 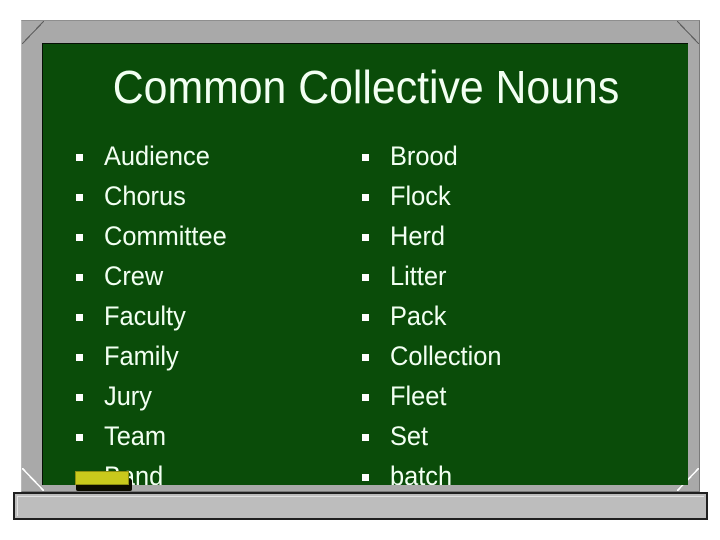 What do you see at coordinates (33, 479) in the screenshot?
I see `frame-corner-bottom-left` at bounding box center [33, 479].